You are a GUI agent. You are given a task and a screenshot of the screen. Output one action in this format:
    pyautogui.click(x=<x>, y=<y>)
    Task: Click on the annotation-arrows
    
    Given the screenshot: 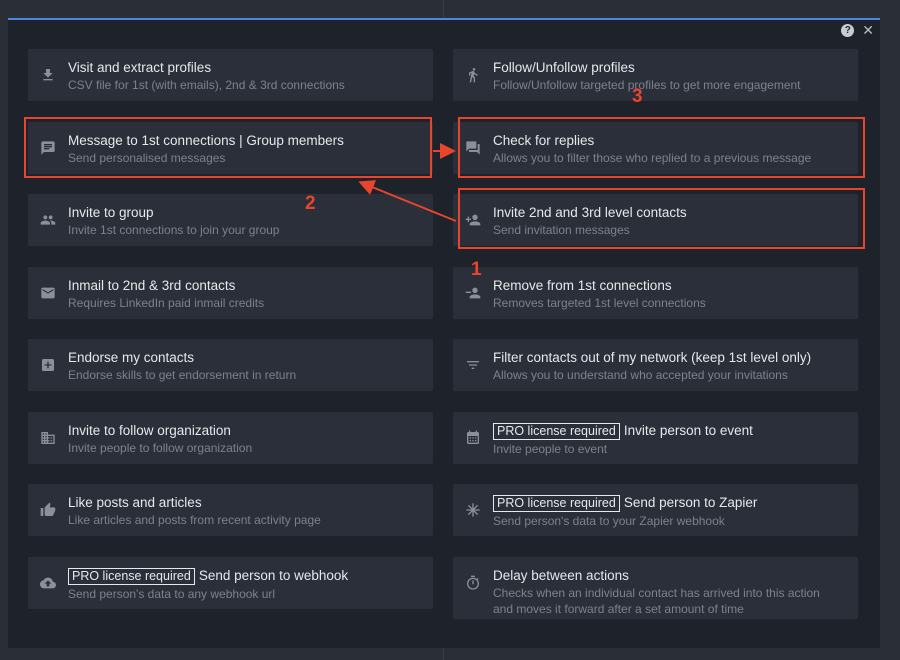 What is the action you would take?
    pyautogui.click(x=407, y=182)
    